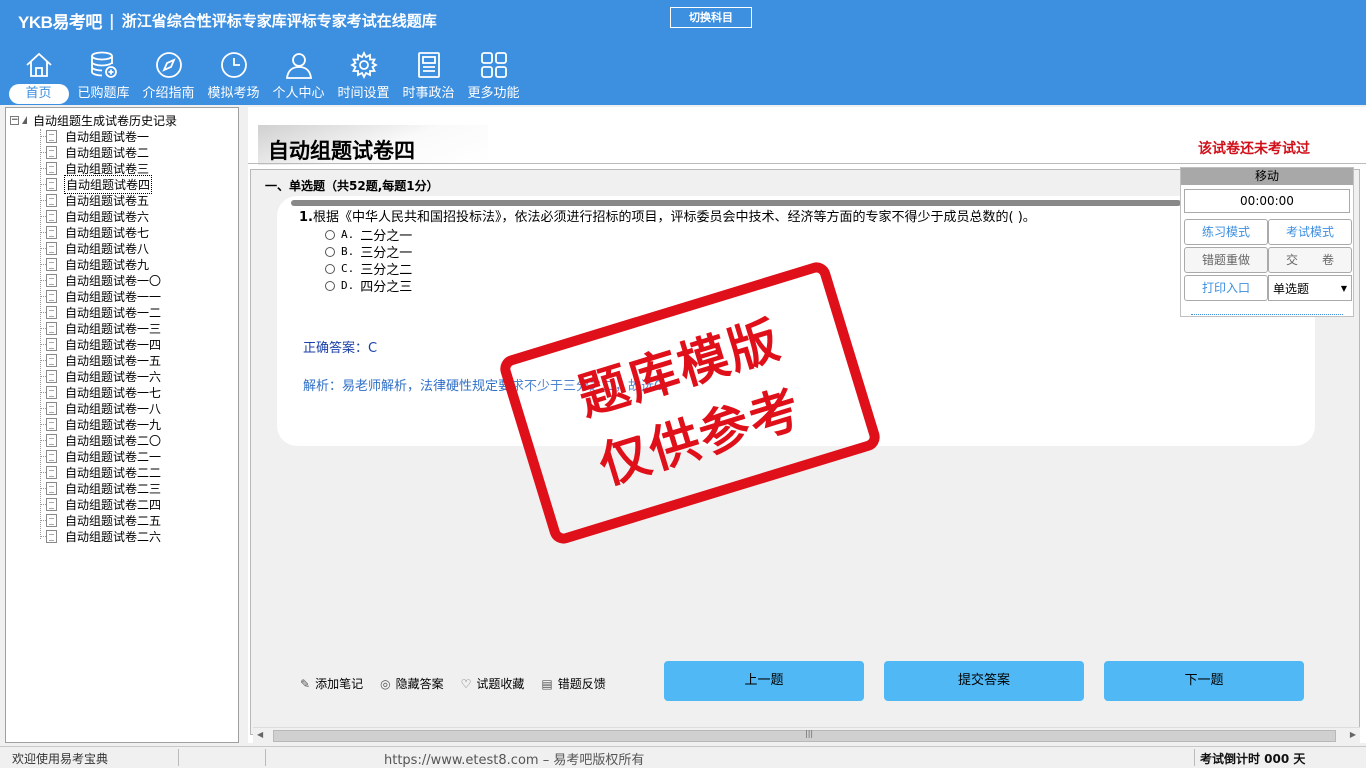 This screenshot has width=1366, height=768. I want to click on nav-more: 更多功能, so click(493, 77).